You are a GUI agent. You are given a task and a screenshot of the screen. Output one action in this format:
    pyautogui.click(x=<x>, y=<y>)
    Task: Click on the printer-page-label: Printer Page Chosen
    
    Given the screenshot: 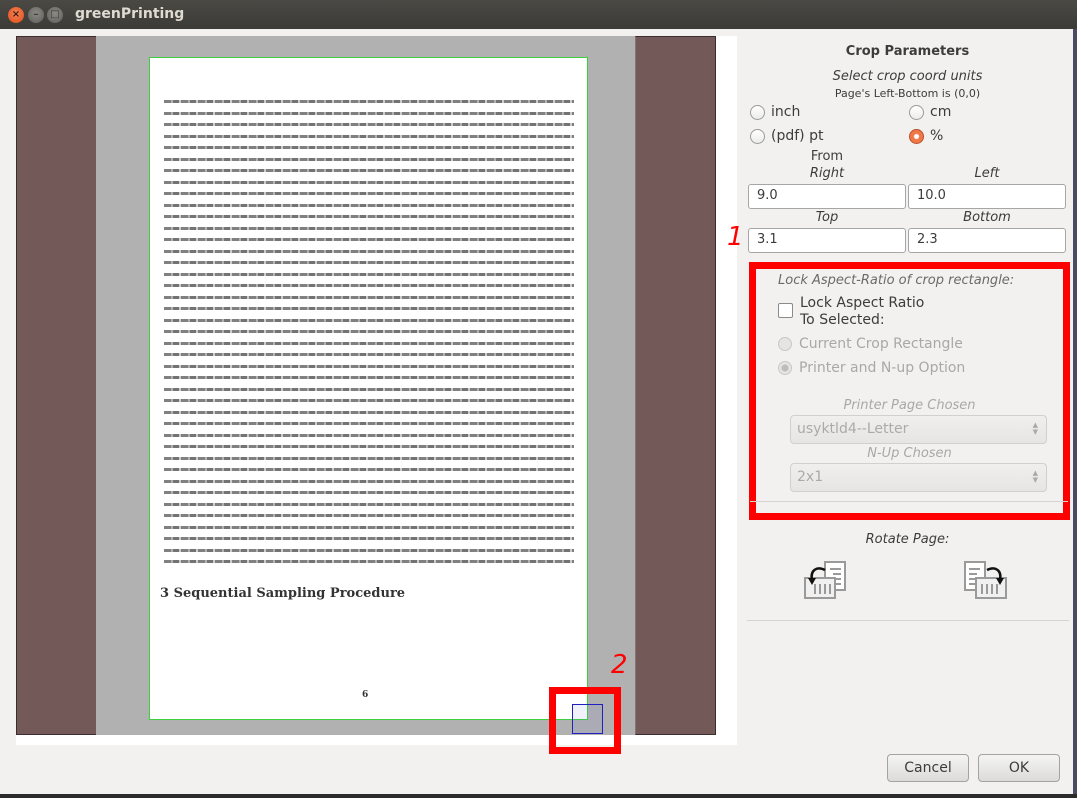 What is the action you would take?
    pyautogui.click(x=909, y=405)
    